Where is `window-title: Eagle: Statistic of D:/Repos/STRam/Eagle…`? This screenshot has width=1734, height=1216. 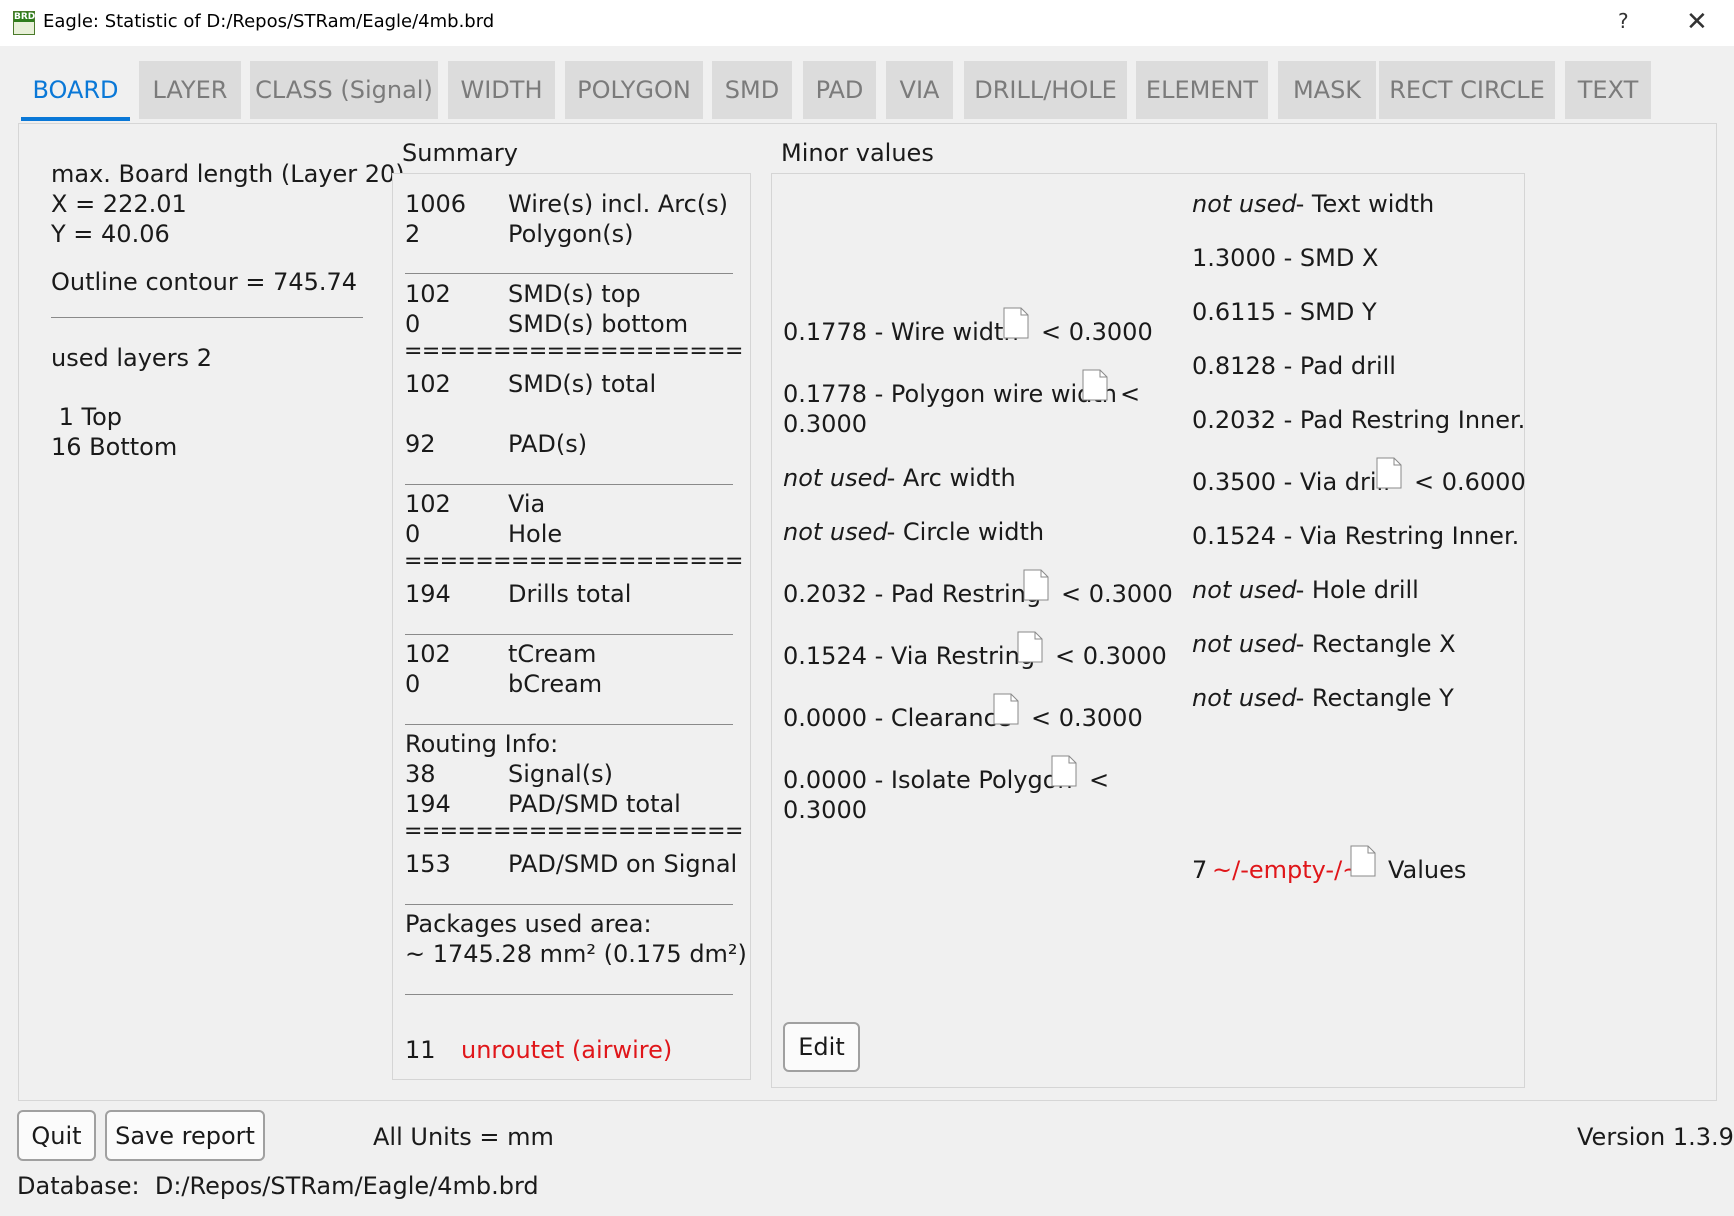
window-title: Eagle: Statistic of D:/Repos/STRam/Eagle… is located at coordinates (269, 21).